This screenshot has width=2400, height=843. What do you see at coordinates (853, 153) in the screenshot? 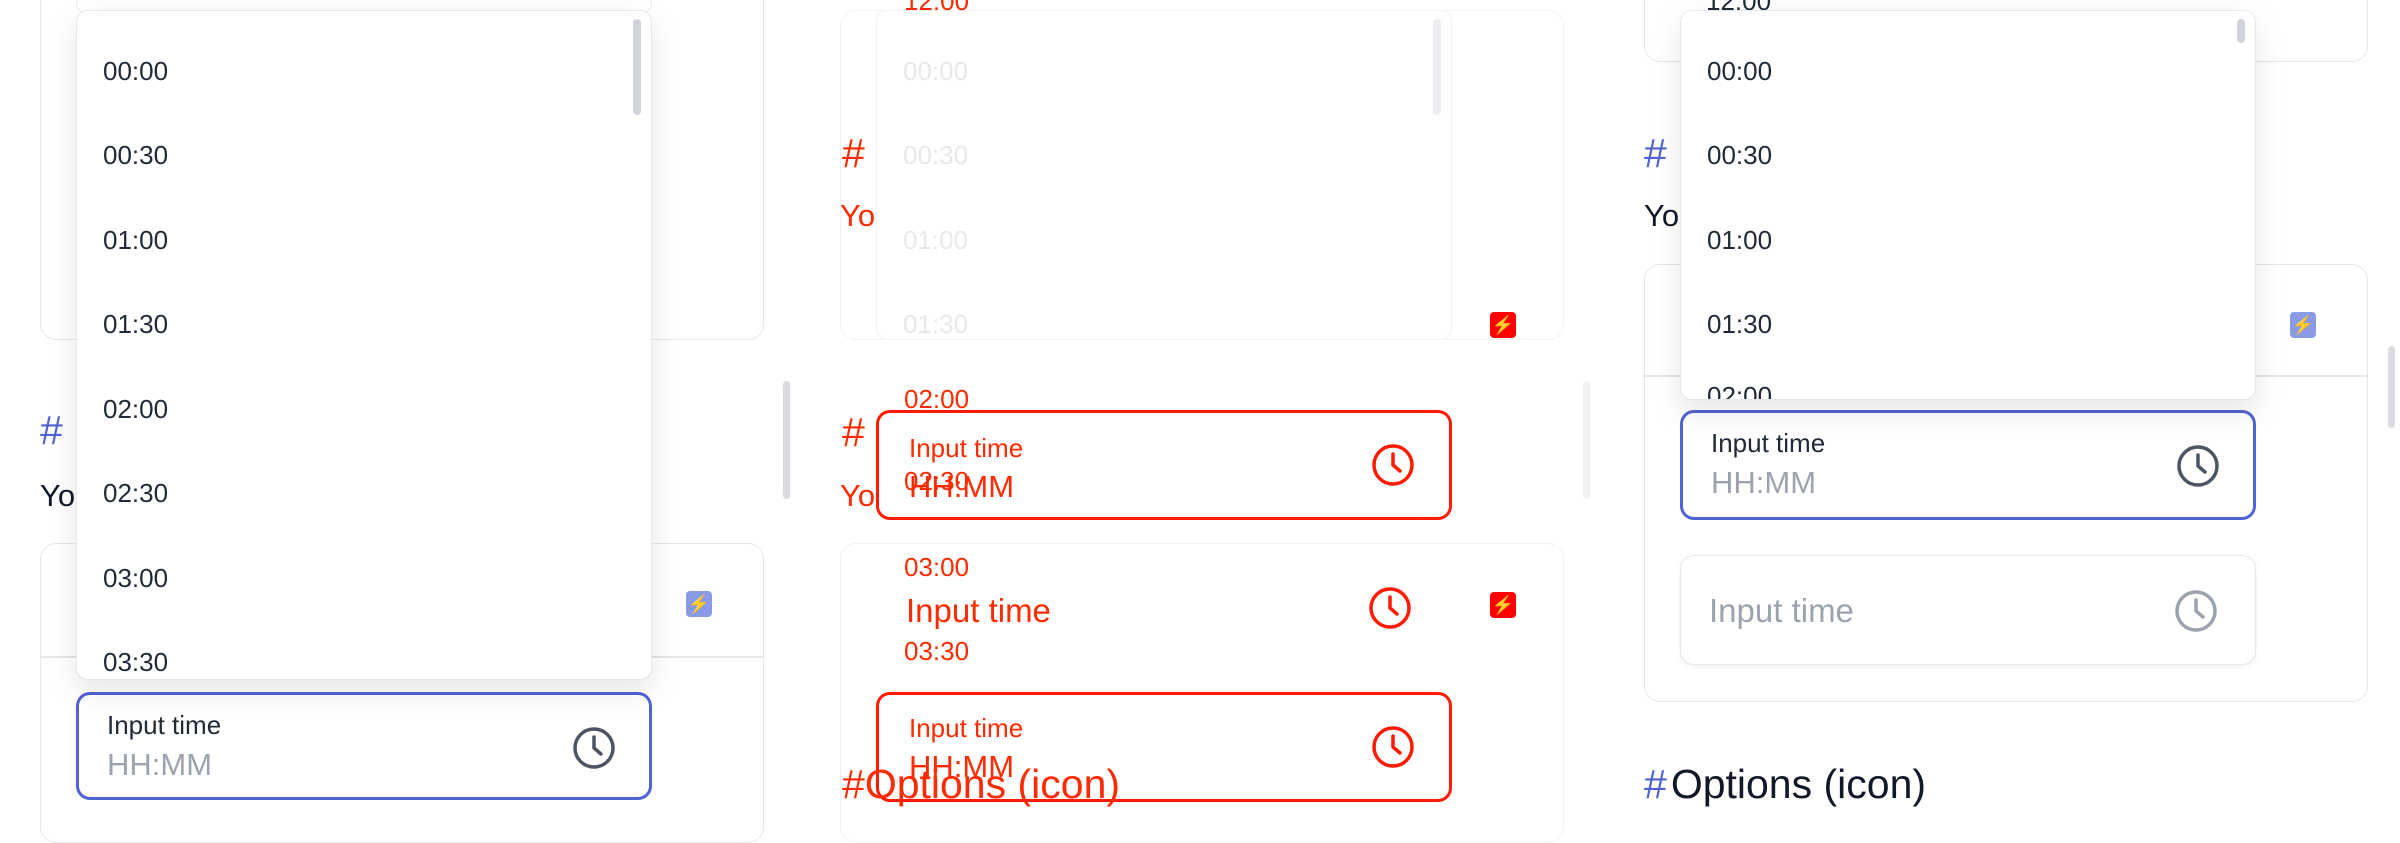
I see `overlay-heading: #` at bounding box center [853, 153].